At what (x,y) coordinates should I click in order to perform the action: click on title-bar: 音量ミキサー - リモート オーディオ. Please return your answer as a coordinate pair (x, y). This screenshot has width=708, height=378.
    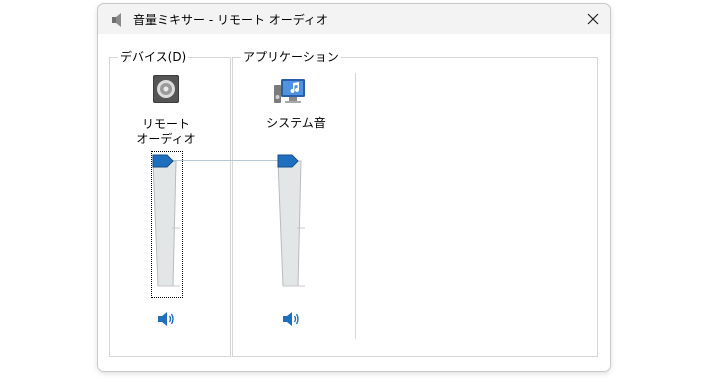
    Looking at the image, I should click on (354, 19).